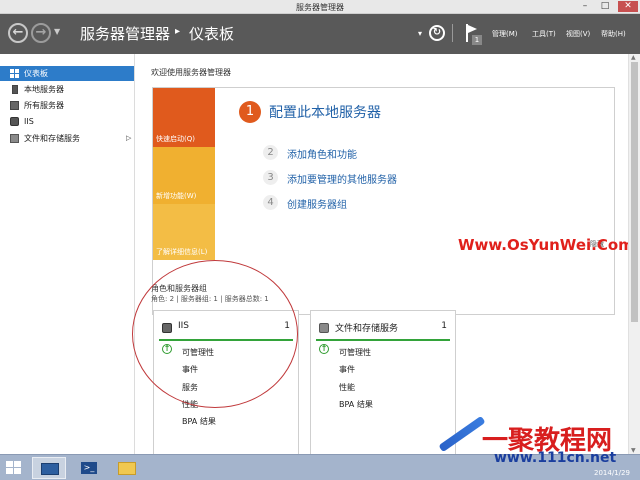  I want to click on dashboard-icon, so click(14, 73).